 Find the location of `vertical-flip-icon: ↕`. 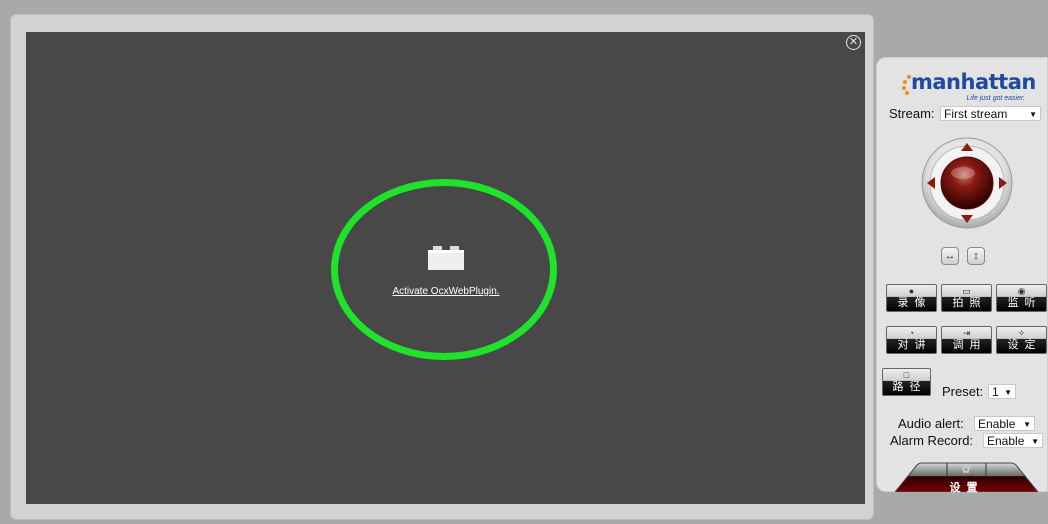

vertical-flip-icon: ↕ is located at coordinates (976, 256).